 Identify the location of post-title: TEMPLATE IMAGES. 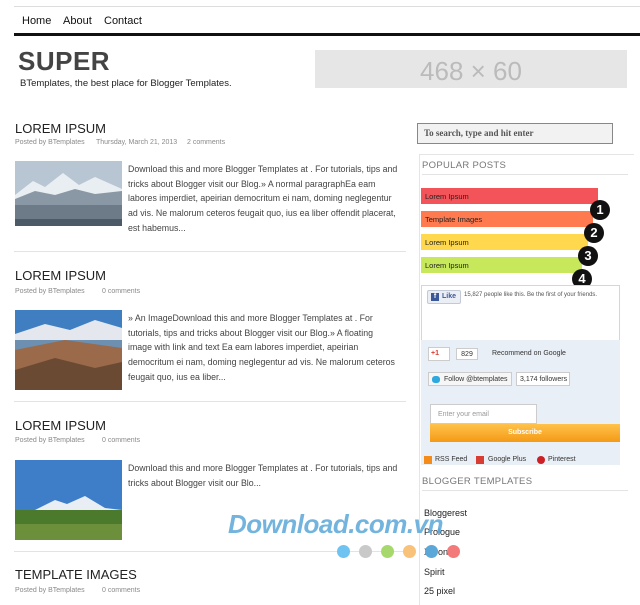
(76, 574).